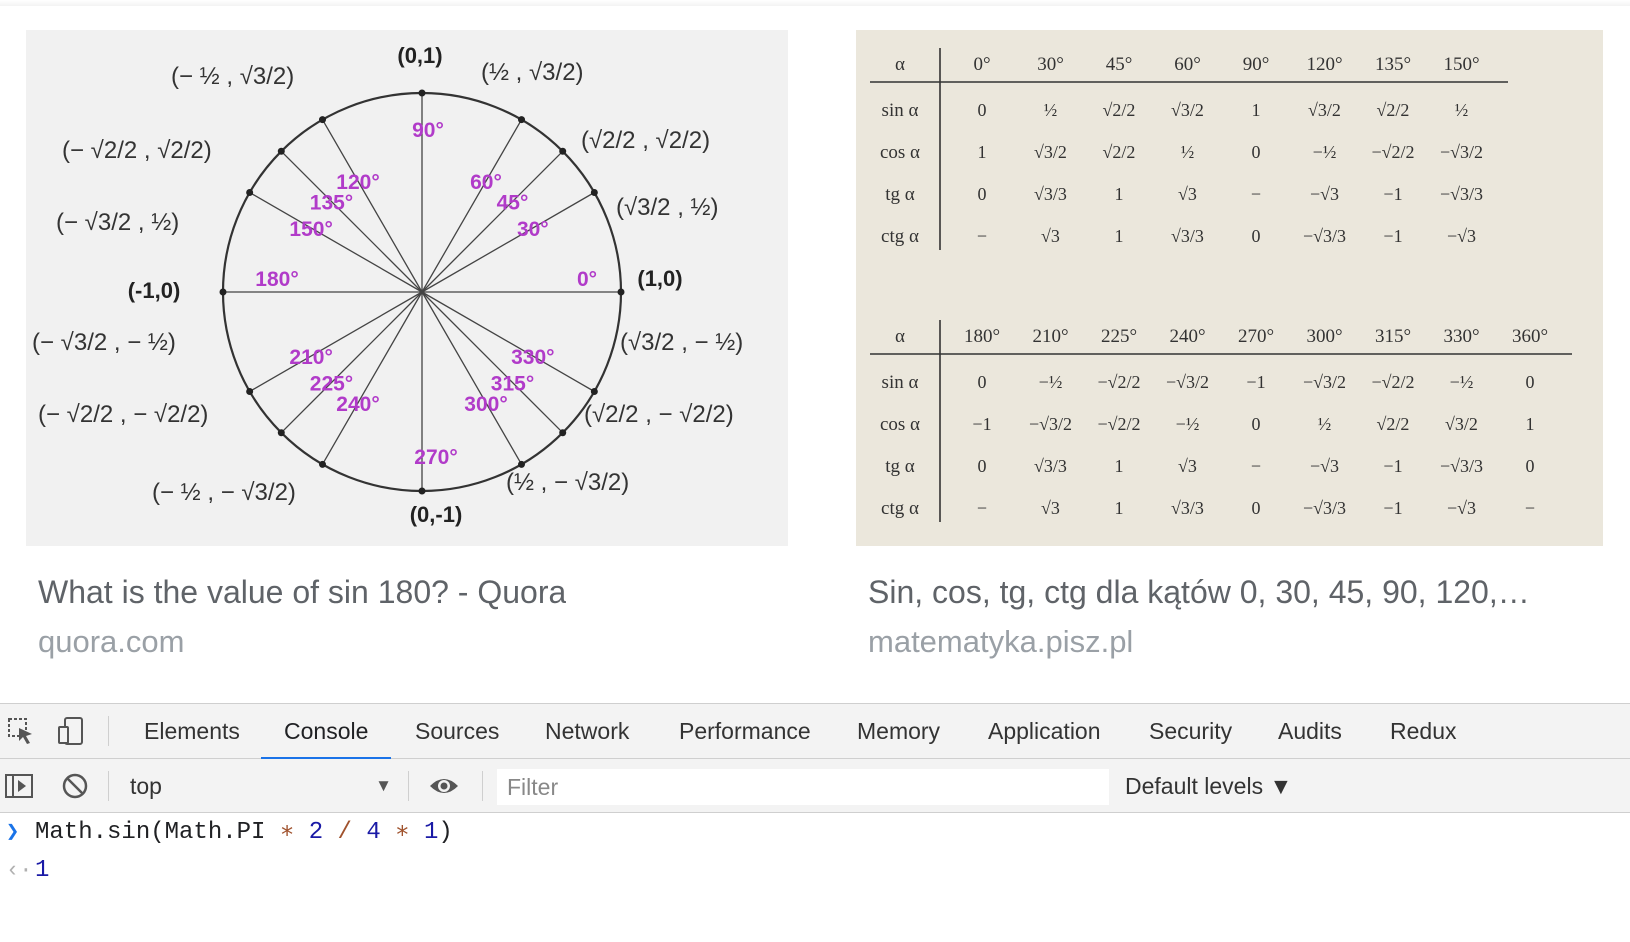 This screenshot has width=1630, height=942. What do you see at coordinates (1044, 731) in the screenshot?
I see `tab-application: Application` at bounding box center [1044, 731].